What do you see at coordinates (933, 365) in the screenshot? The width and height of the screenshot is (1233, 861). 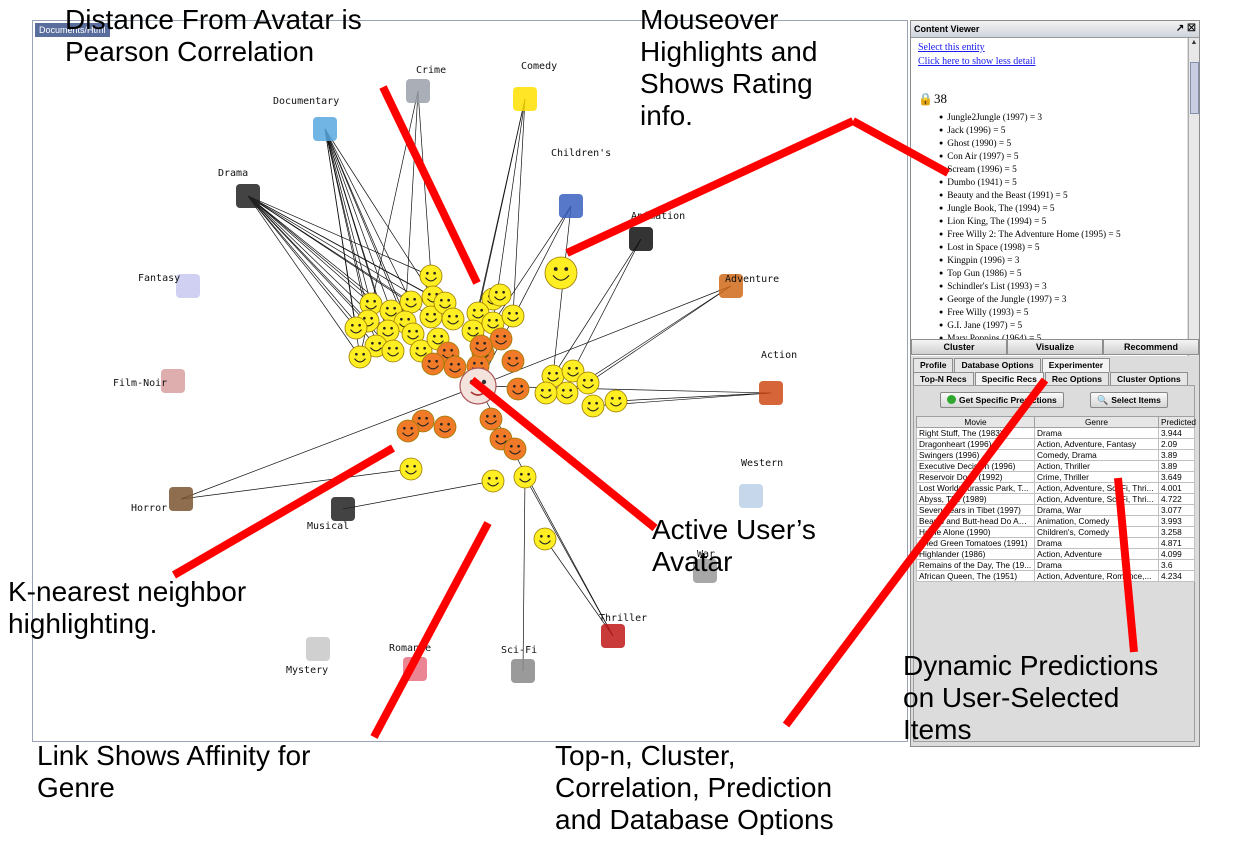 I see `tab-profile: Profile` at bounding box center [933, 365].